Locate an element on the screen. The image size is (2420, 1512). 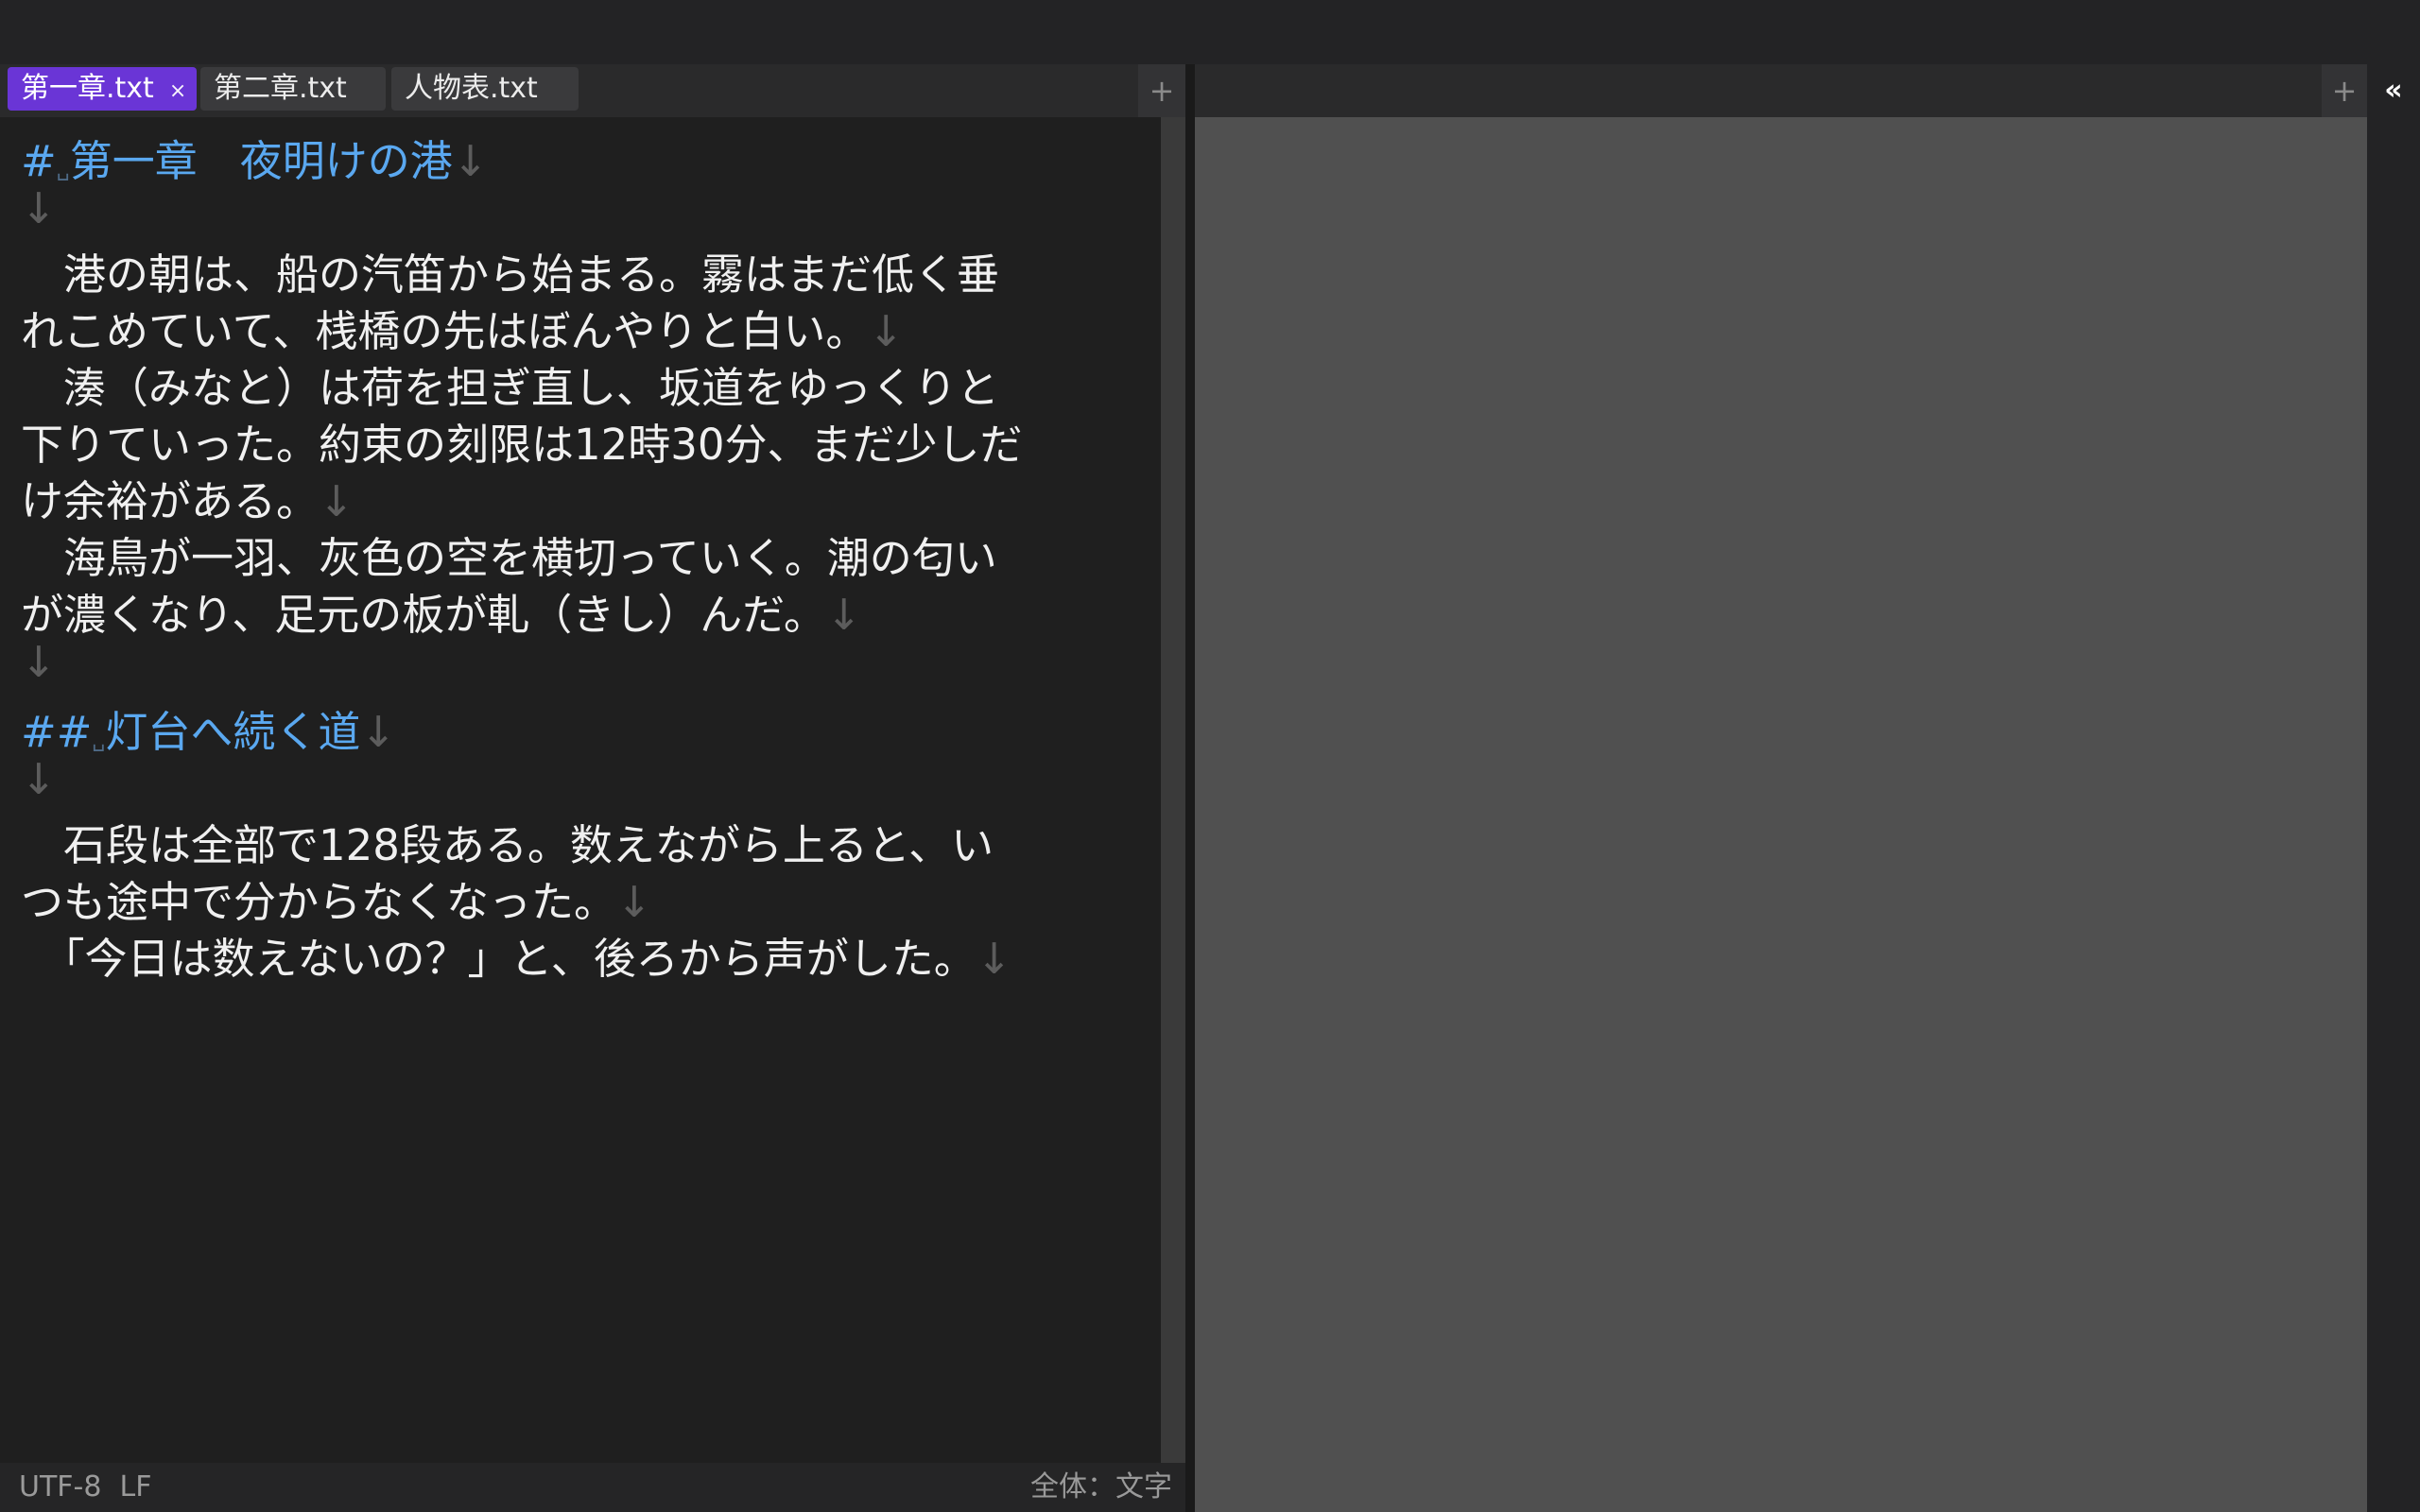
paragraph-line: け余裕がある。↓ is located at coordinates (187, 497).